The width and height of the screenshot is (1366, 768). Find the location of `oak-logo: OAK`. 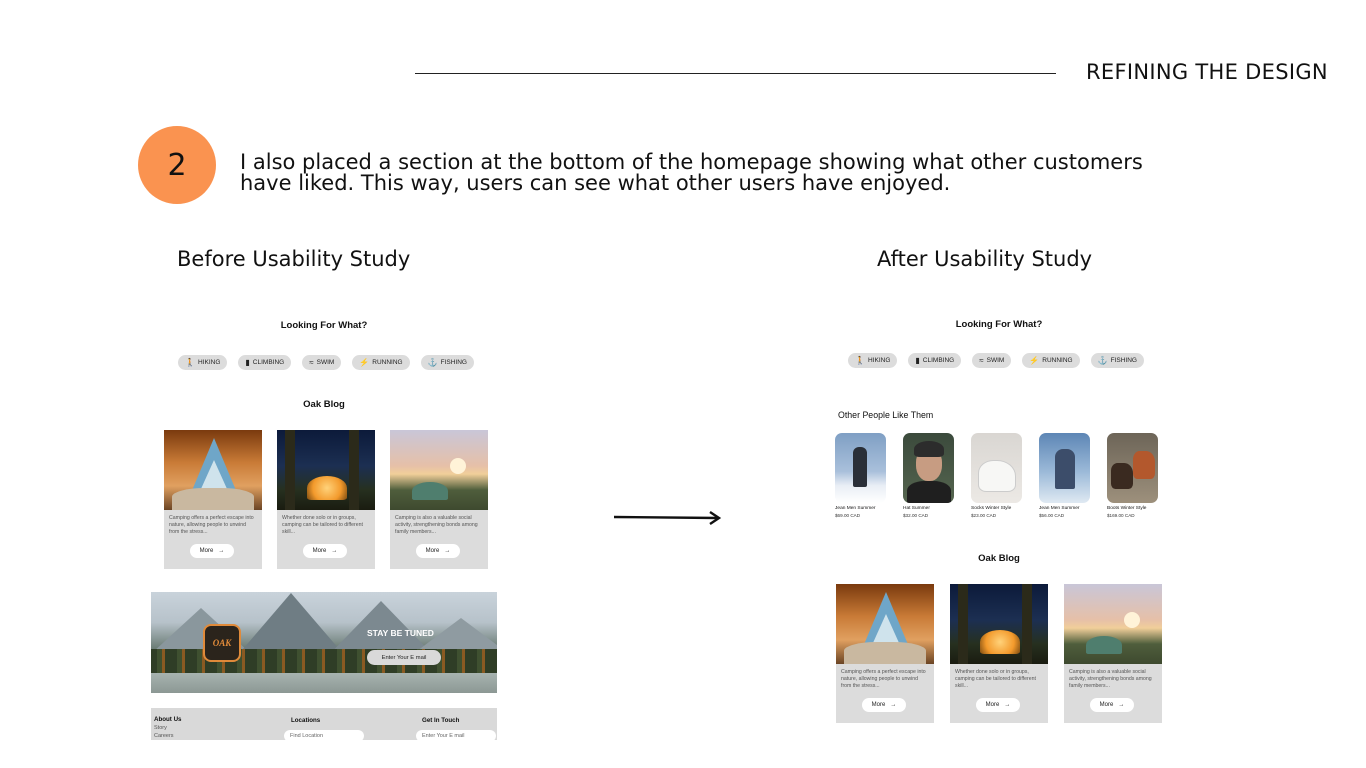

oak-logo: OAK is located at coordinates (222, 643).